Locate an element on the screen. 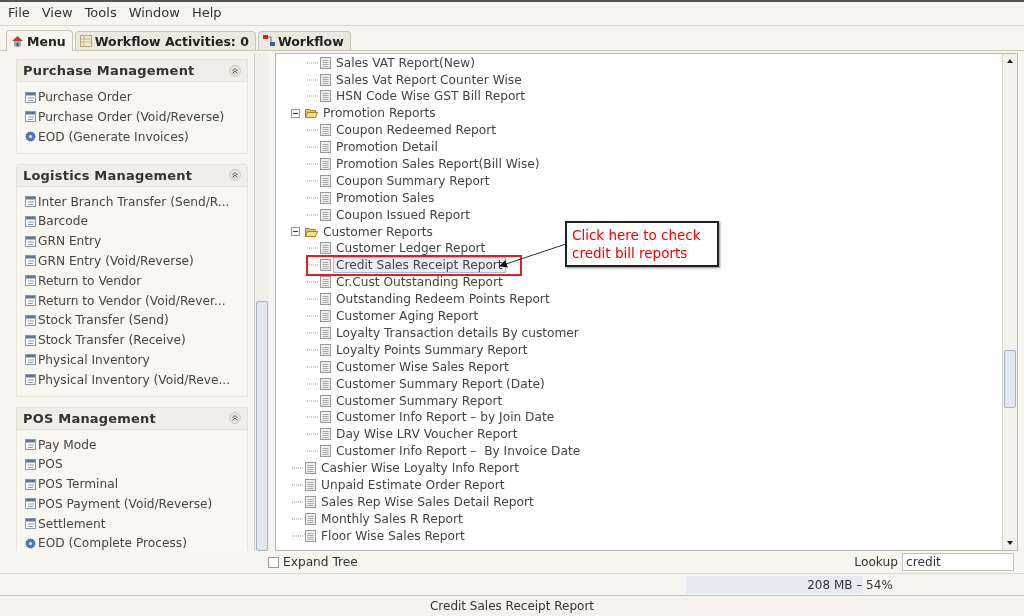  tree-item: Credit Sales Receipt Report is located at coordinates (419, 265).